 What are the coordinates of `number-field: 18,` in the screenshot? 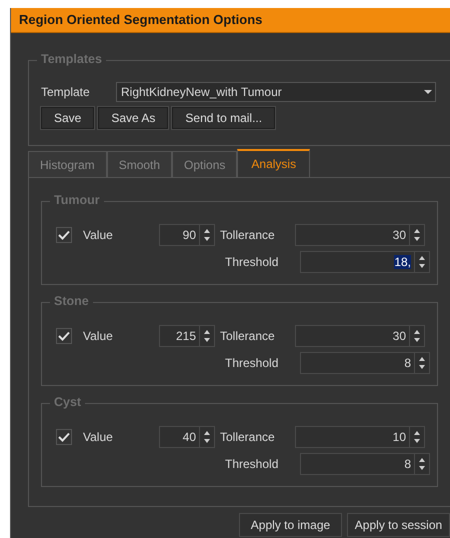 It's located at (365, 262).